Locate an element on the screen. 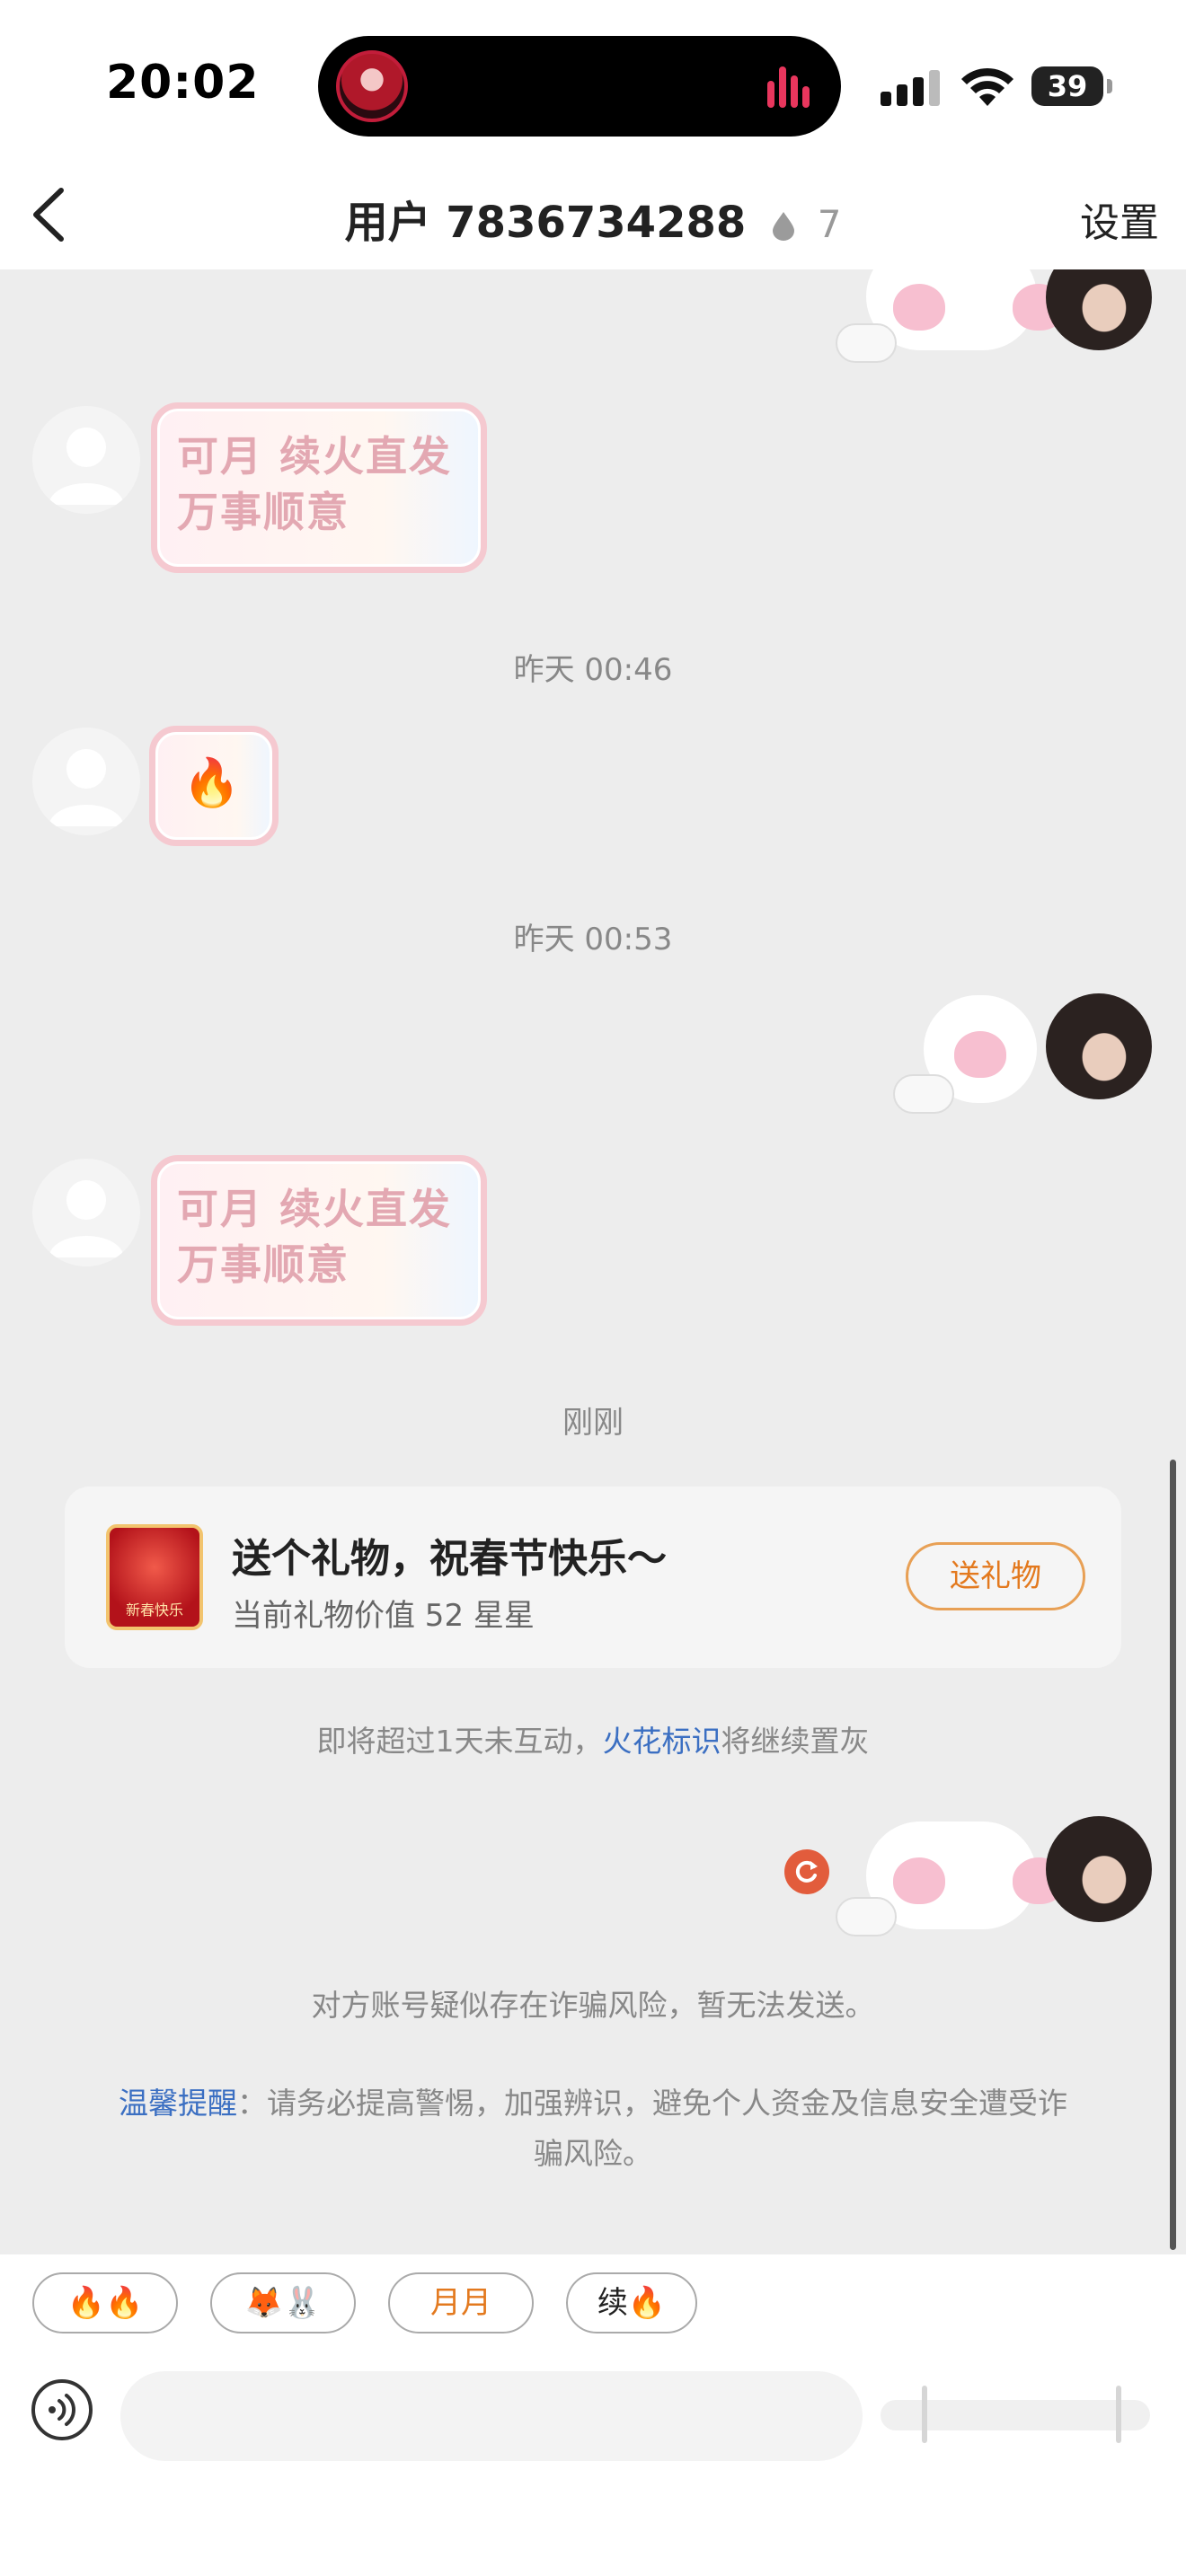 The width and height of the screenshot is (1186, 2576). timestamp: 昨天 00:53 is located at coordinates (593, 939).